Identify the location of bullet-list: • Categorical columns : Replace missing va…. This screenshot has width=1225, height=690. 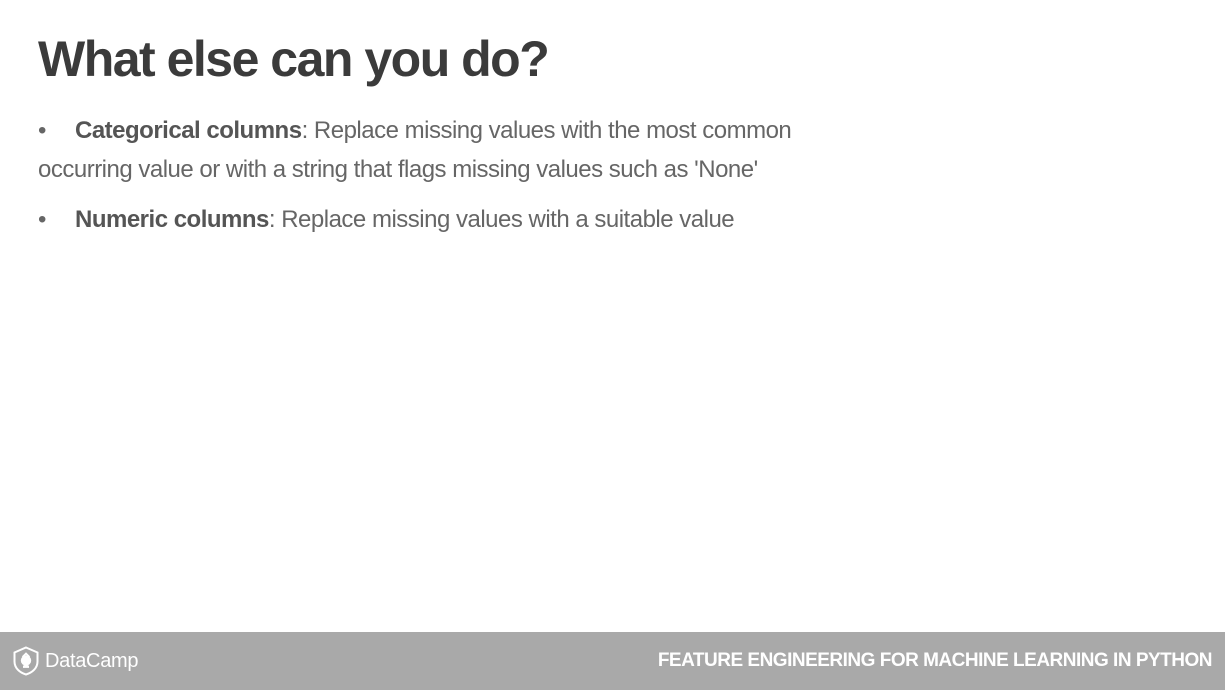
(433, 180).